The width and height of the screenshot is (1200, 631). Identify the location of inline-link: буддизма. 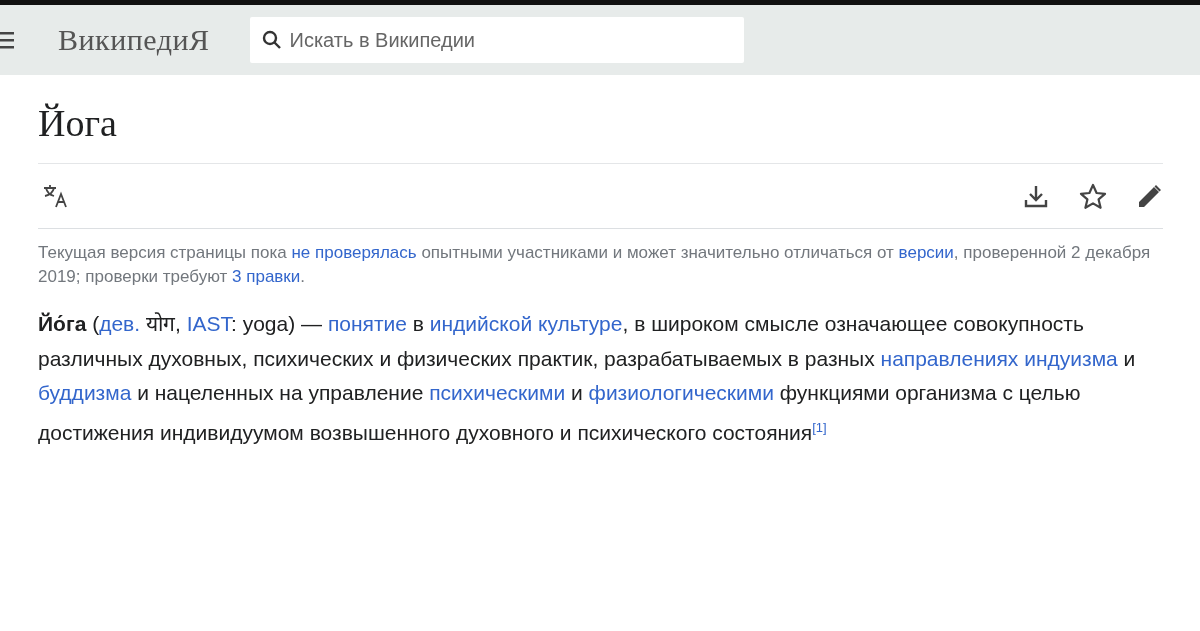
(85, 392).